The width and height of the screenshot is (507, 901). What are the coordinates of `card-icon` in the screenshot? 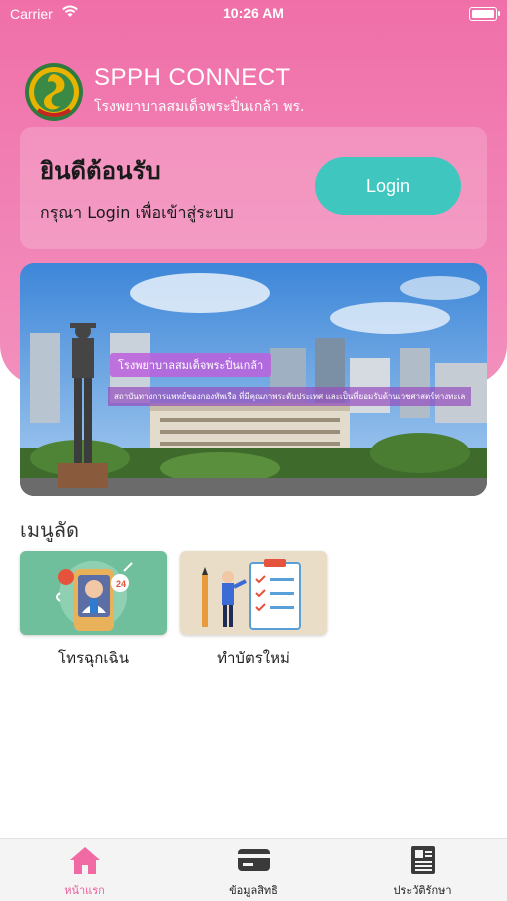 It's located at (253, 860).